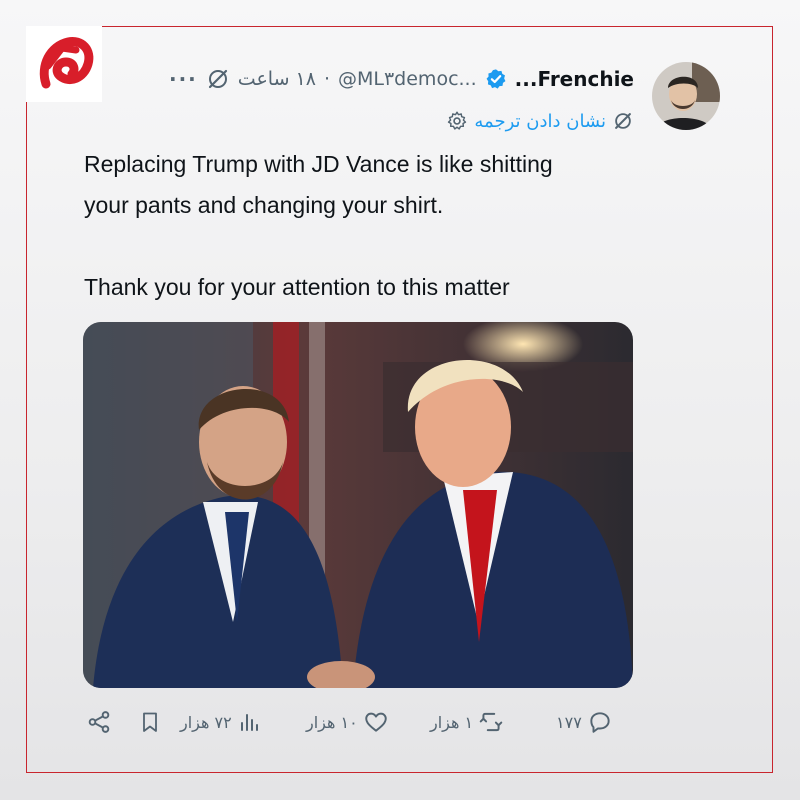 Image resolution: width=800 pixels, height=800 pixels. I want to click on reply-button: ۱۷۷, so click(584, 722).